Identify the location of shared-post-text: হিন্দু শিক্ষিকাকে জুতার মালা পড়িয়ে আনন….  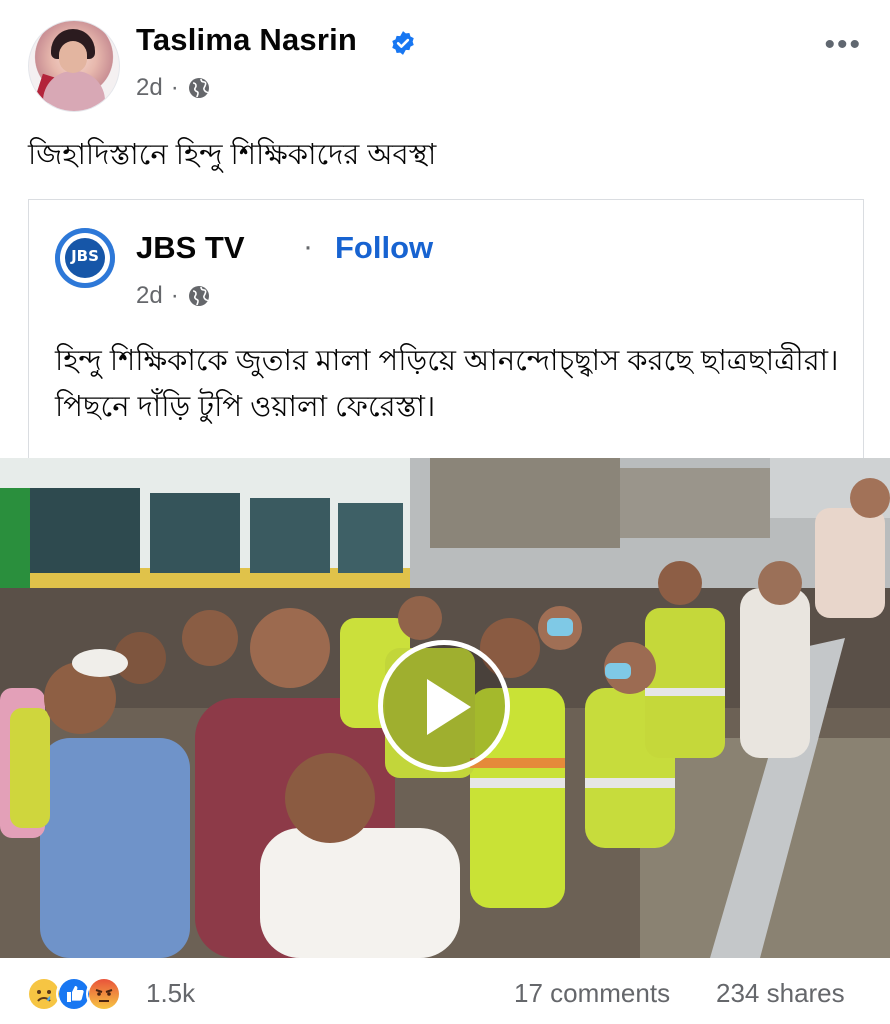
(447, 384).